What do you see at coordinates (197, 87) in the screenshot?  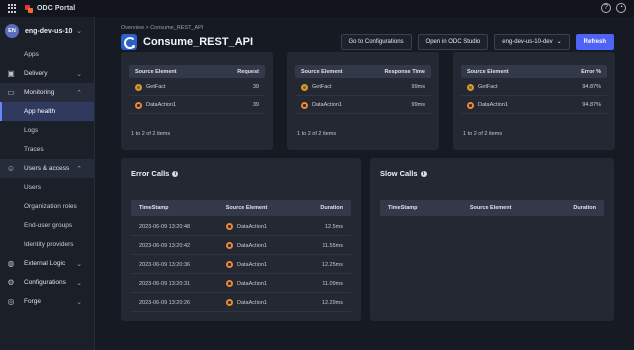 I see `table-row: GetFact 39` at bounding box center [197, 87].